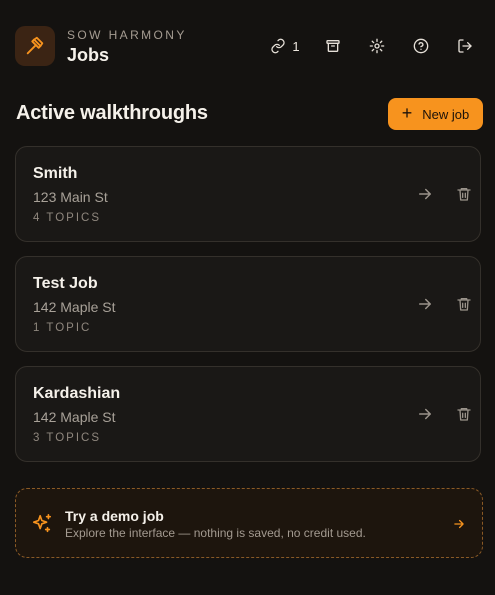 This screenshot has width=495, height=595. I want to click on archive-icon, so click(333, 46).